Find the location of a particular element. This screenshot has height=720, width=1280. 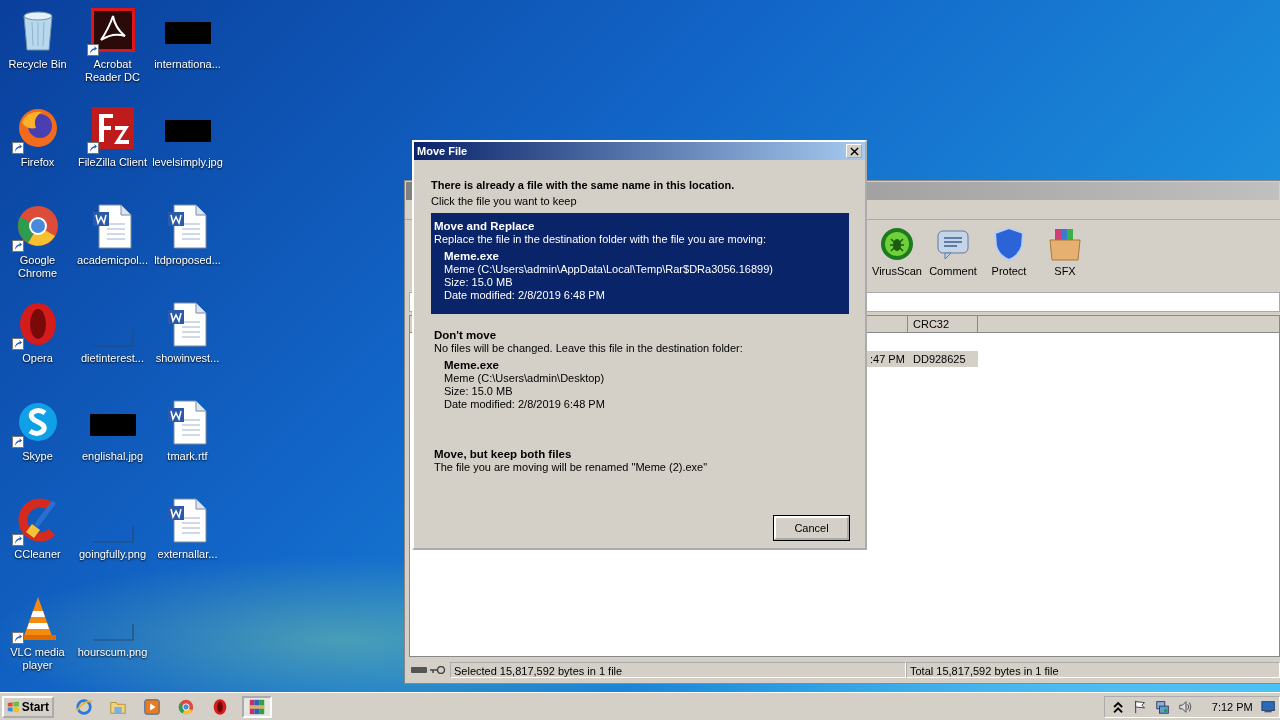

heading: There is already a file with the same name in this location. is located at coordinates (583, 185).